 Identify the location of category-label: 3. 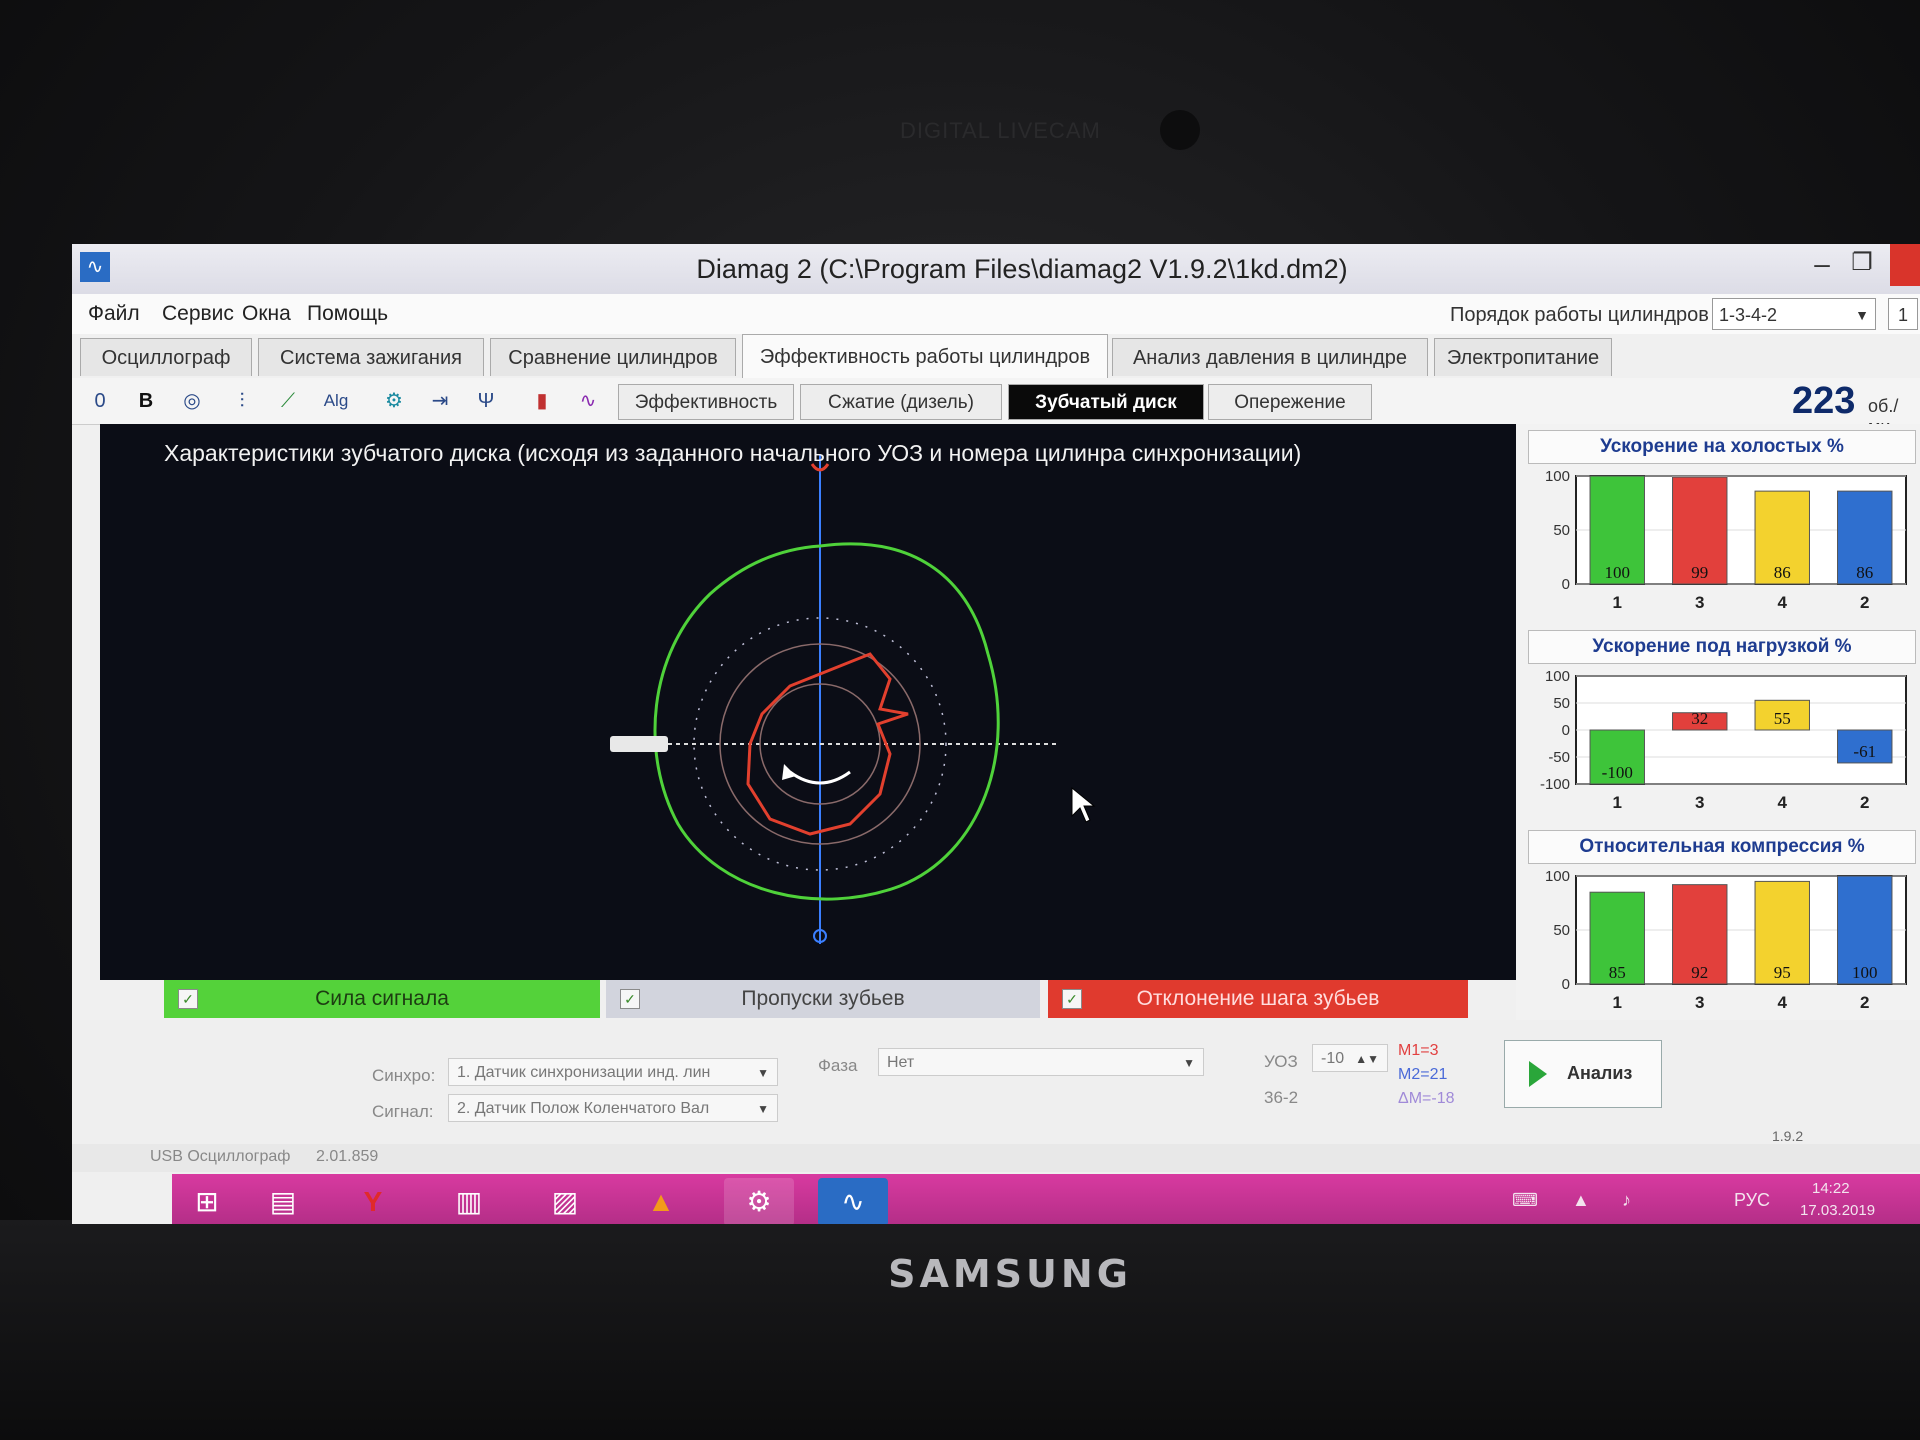
(1699, 1002).